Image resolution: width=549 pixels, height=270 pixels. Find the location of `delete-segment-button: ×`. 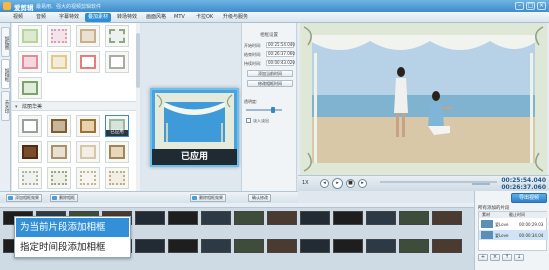

delete-segment-button: × is located at coordinates (495, 257).